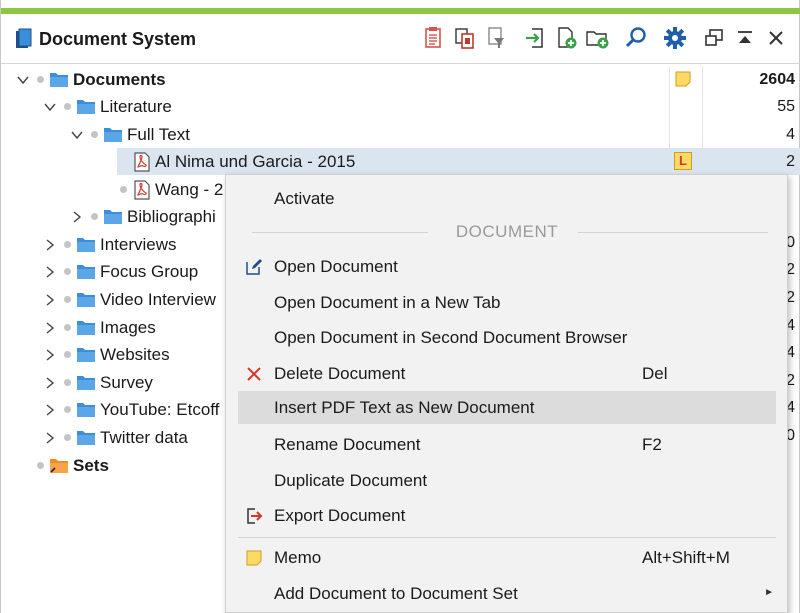 Image resolution: width=800 pixels, height=613 pixels. I want to click on document-count: 2604, so click(777, 79).